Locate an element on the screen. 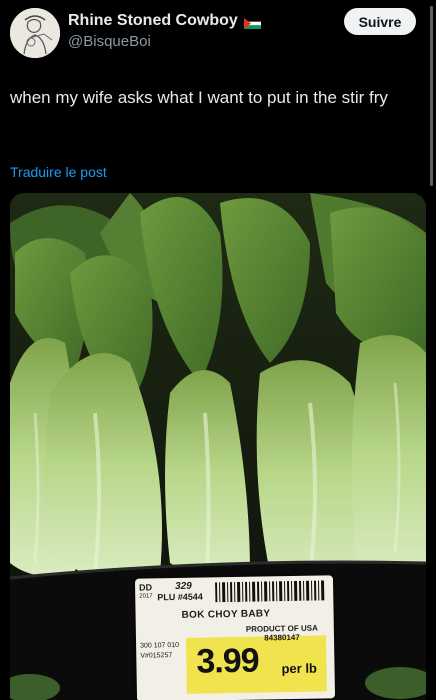 This screenshot has height=700, width=436. tag-plu: PLU #4544 is located at coordinates (180, 597).